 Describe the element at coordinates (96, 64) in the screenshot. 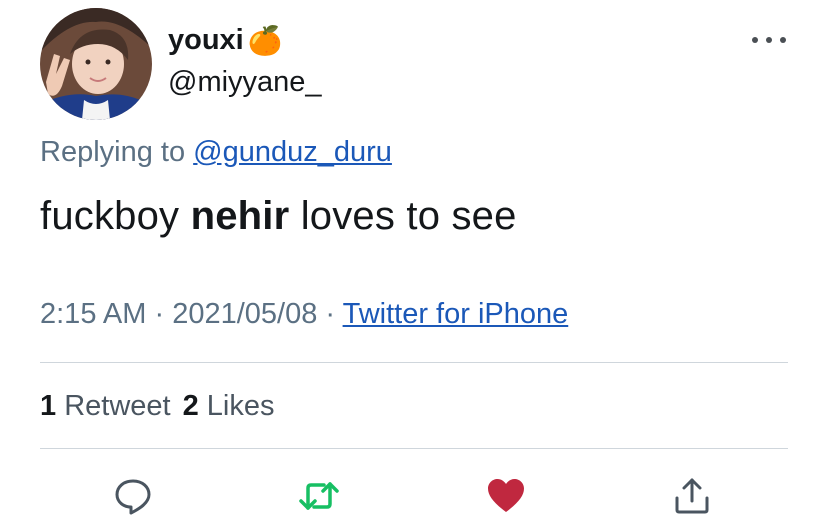

I see `avatar` at that location.